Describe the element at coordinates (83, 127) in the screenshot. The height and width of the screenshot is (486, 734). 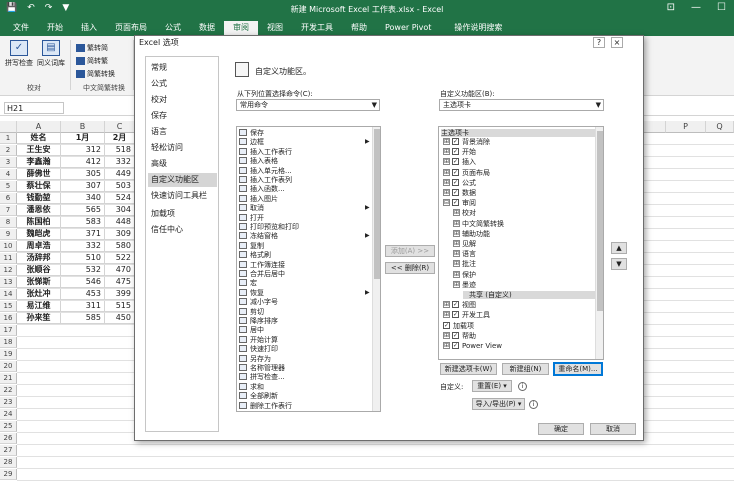
I see `column-header: B` at that location.